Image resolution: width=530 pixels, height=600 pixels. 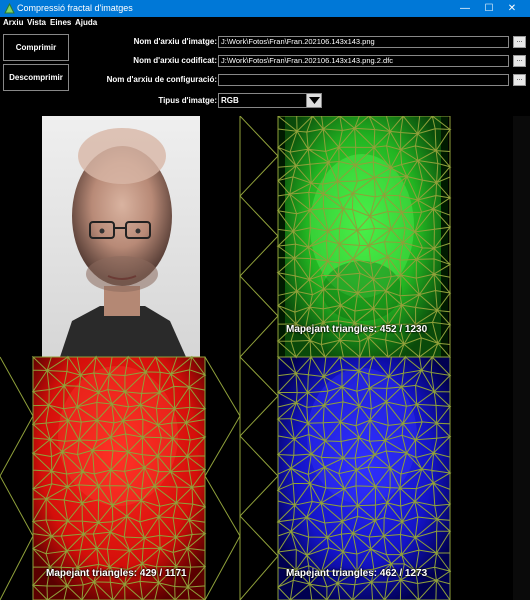 What do you see at coordinates (265, 23) in the screenshot?
I see `menu-bar: Arxiu Vista Eines Ajuda` at bounding box center [265, 23].